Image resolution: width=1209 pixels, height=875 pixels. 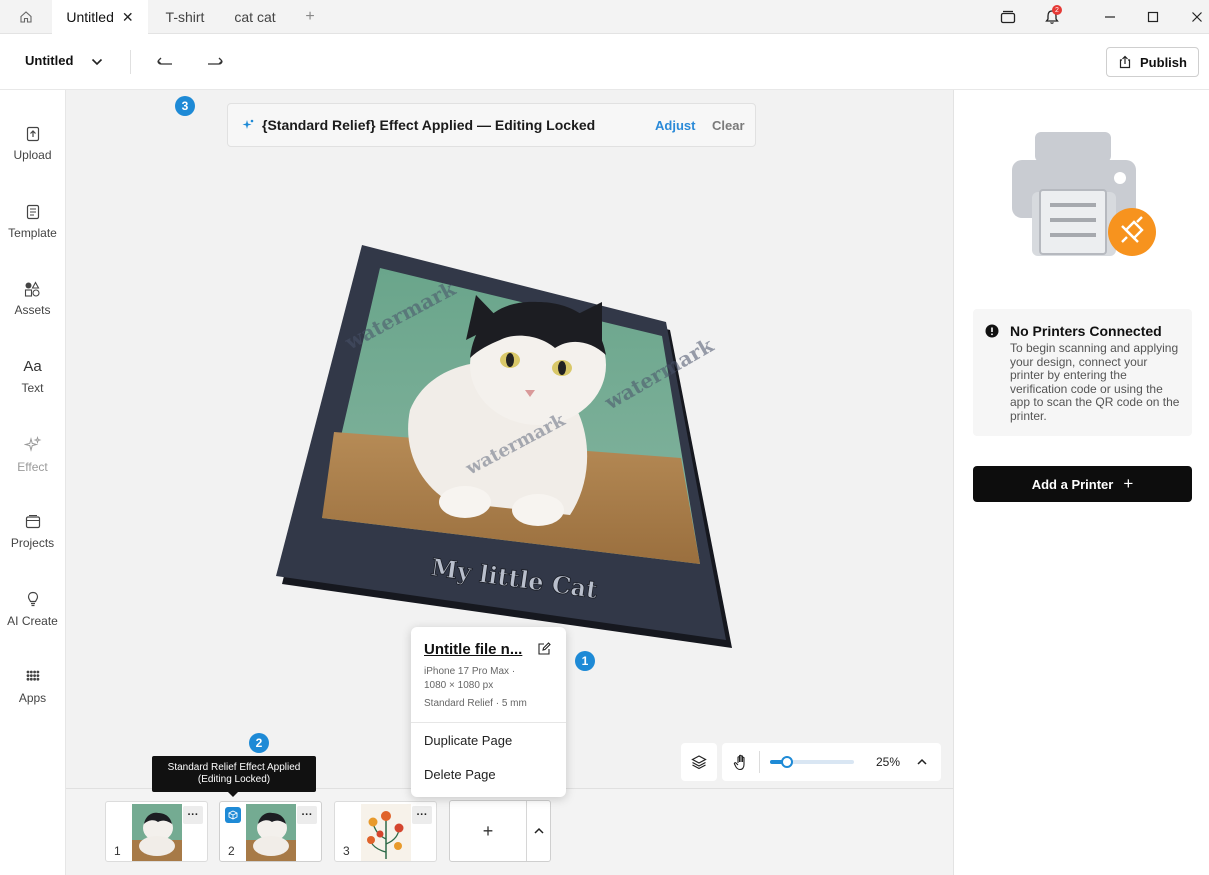 I want to click on zoom-slider-handle, so click(x=786, y=762).